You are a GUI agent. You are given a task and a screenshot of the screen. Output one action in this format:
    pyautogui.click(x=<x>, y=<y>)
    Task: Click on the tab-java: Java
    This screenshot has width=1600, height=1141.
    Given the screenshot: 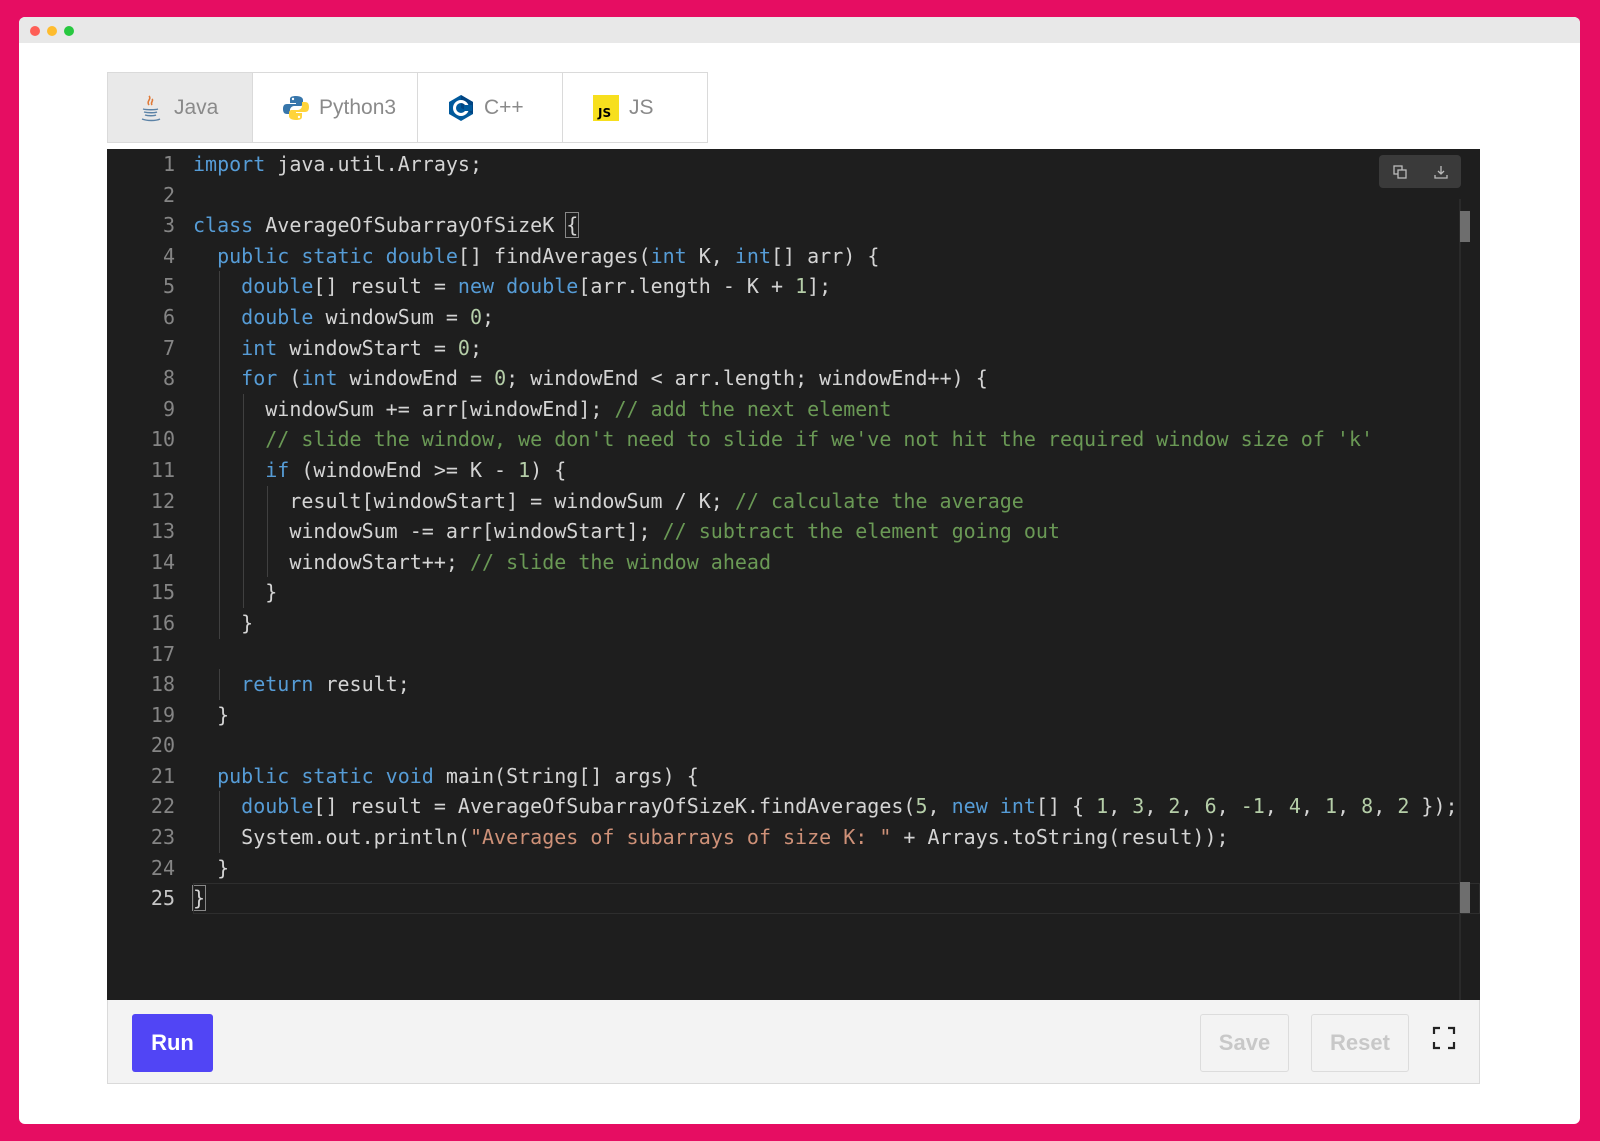 What is the action you would take?
    pyautogui.click(x=180, y=107)
    